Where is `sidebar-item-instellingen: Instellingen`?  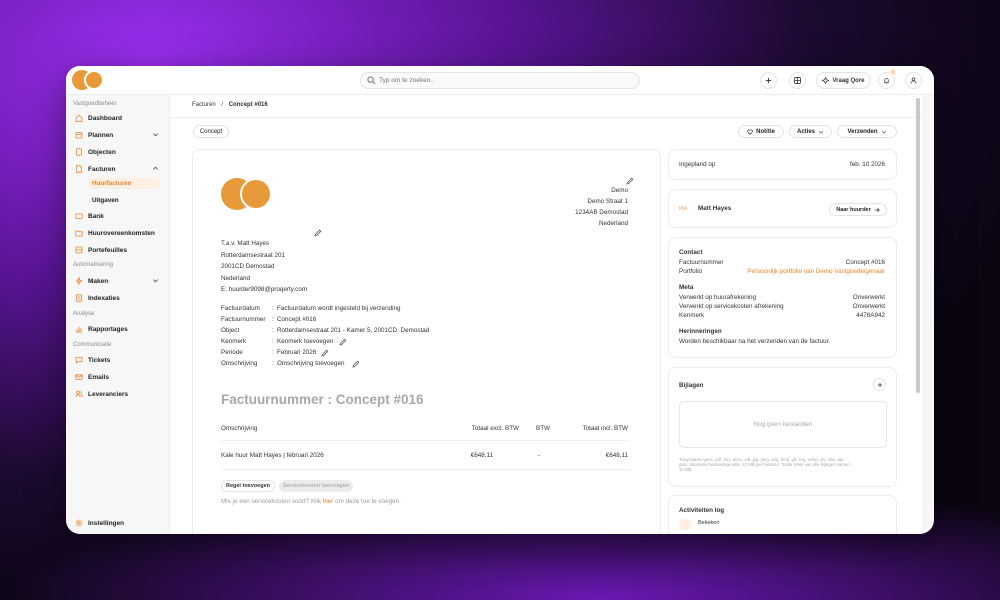
sidebar-item-instellingen: Instellingen is located at coordinates (118, 523).